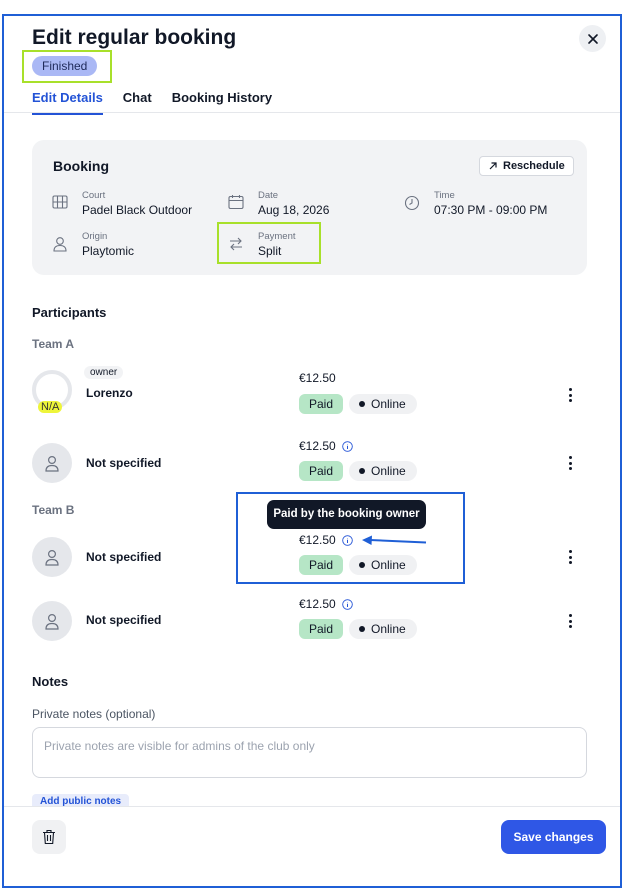 The width and height of the screenshot is (624, 890). I want to click on court-label: Court, so click(94, 195).